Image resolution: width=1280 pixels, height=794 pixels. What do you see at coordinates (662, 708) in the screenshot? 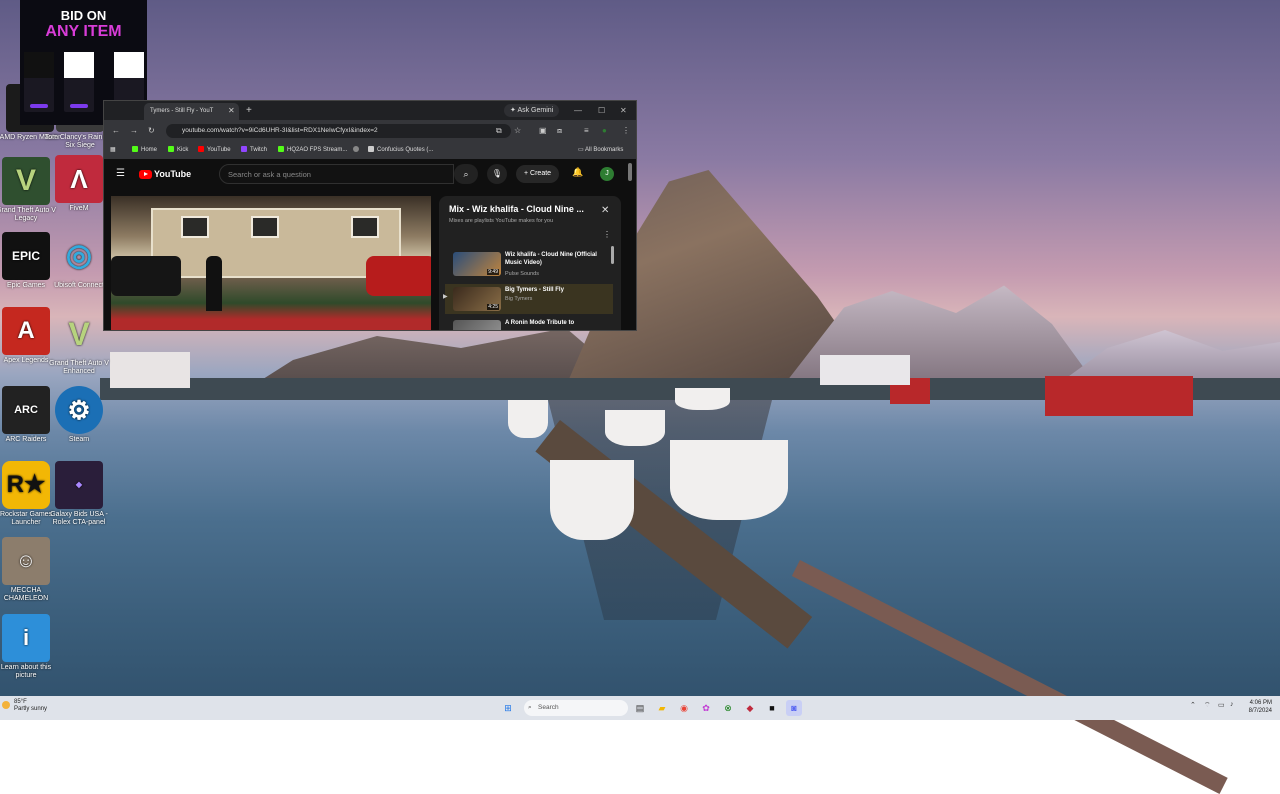
I see `file-explorer-icon: ▰` at bounding box center [662, 708].